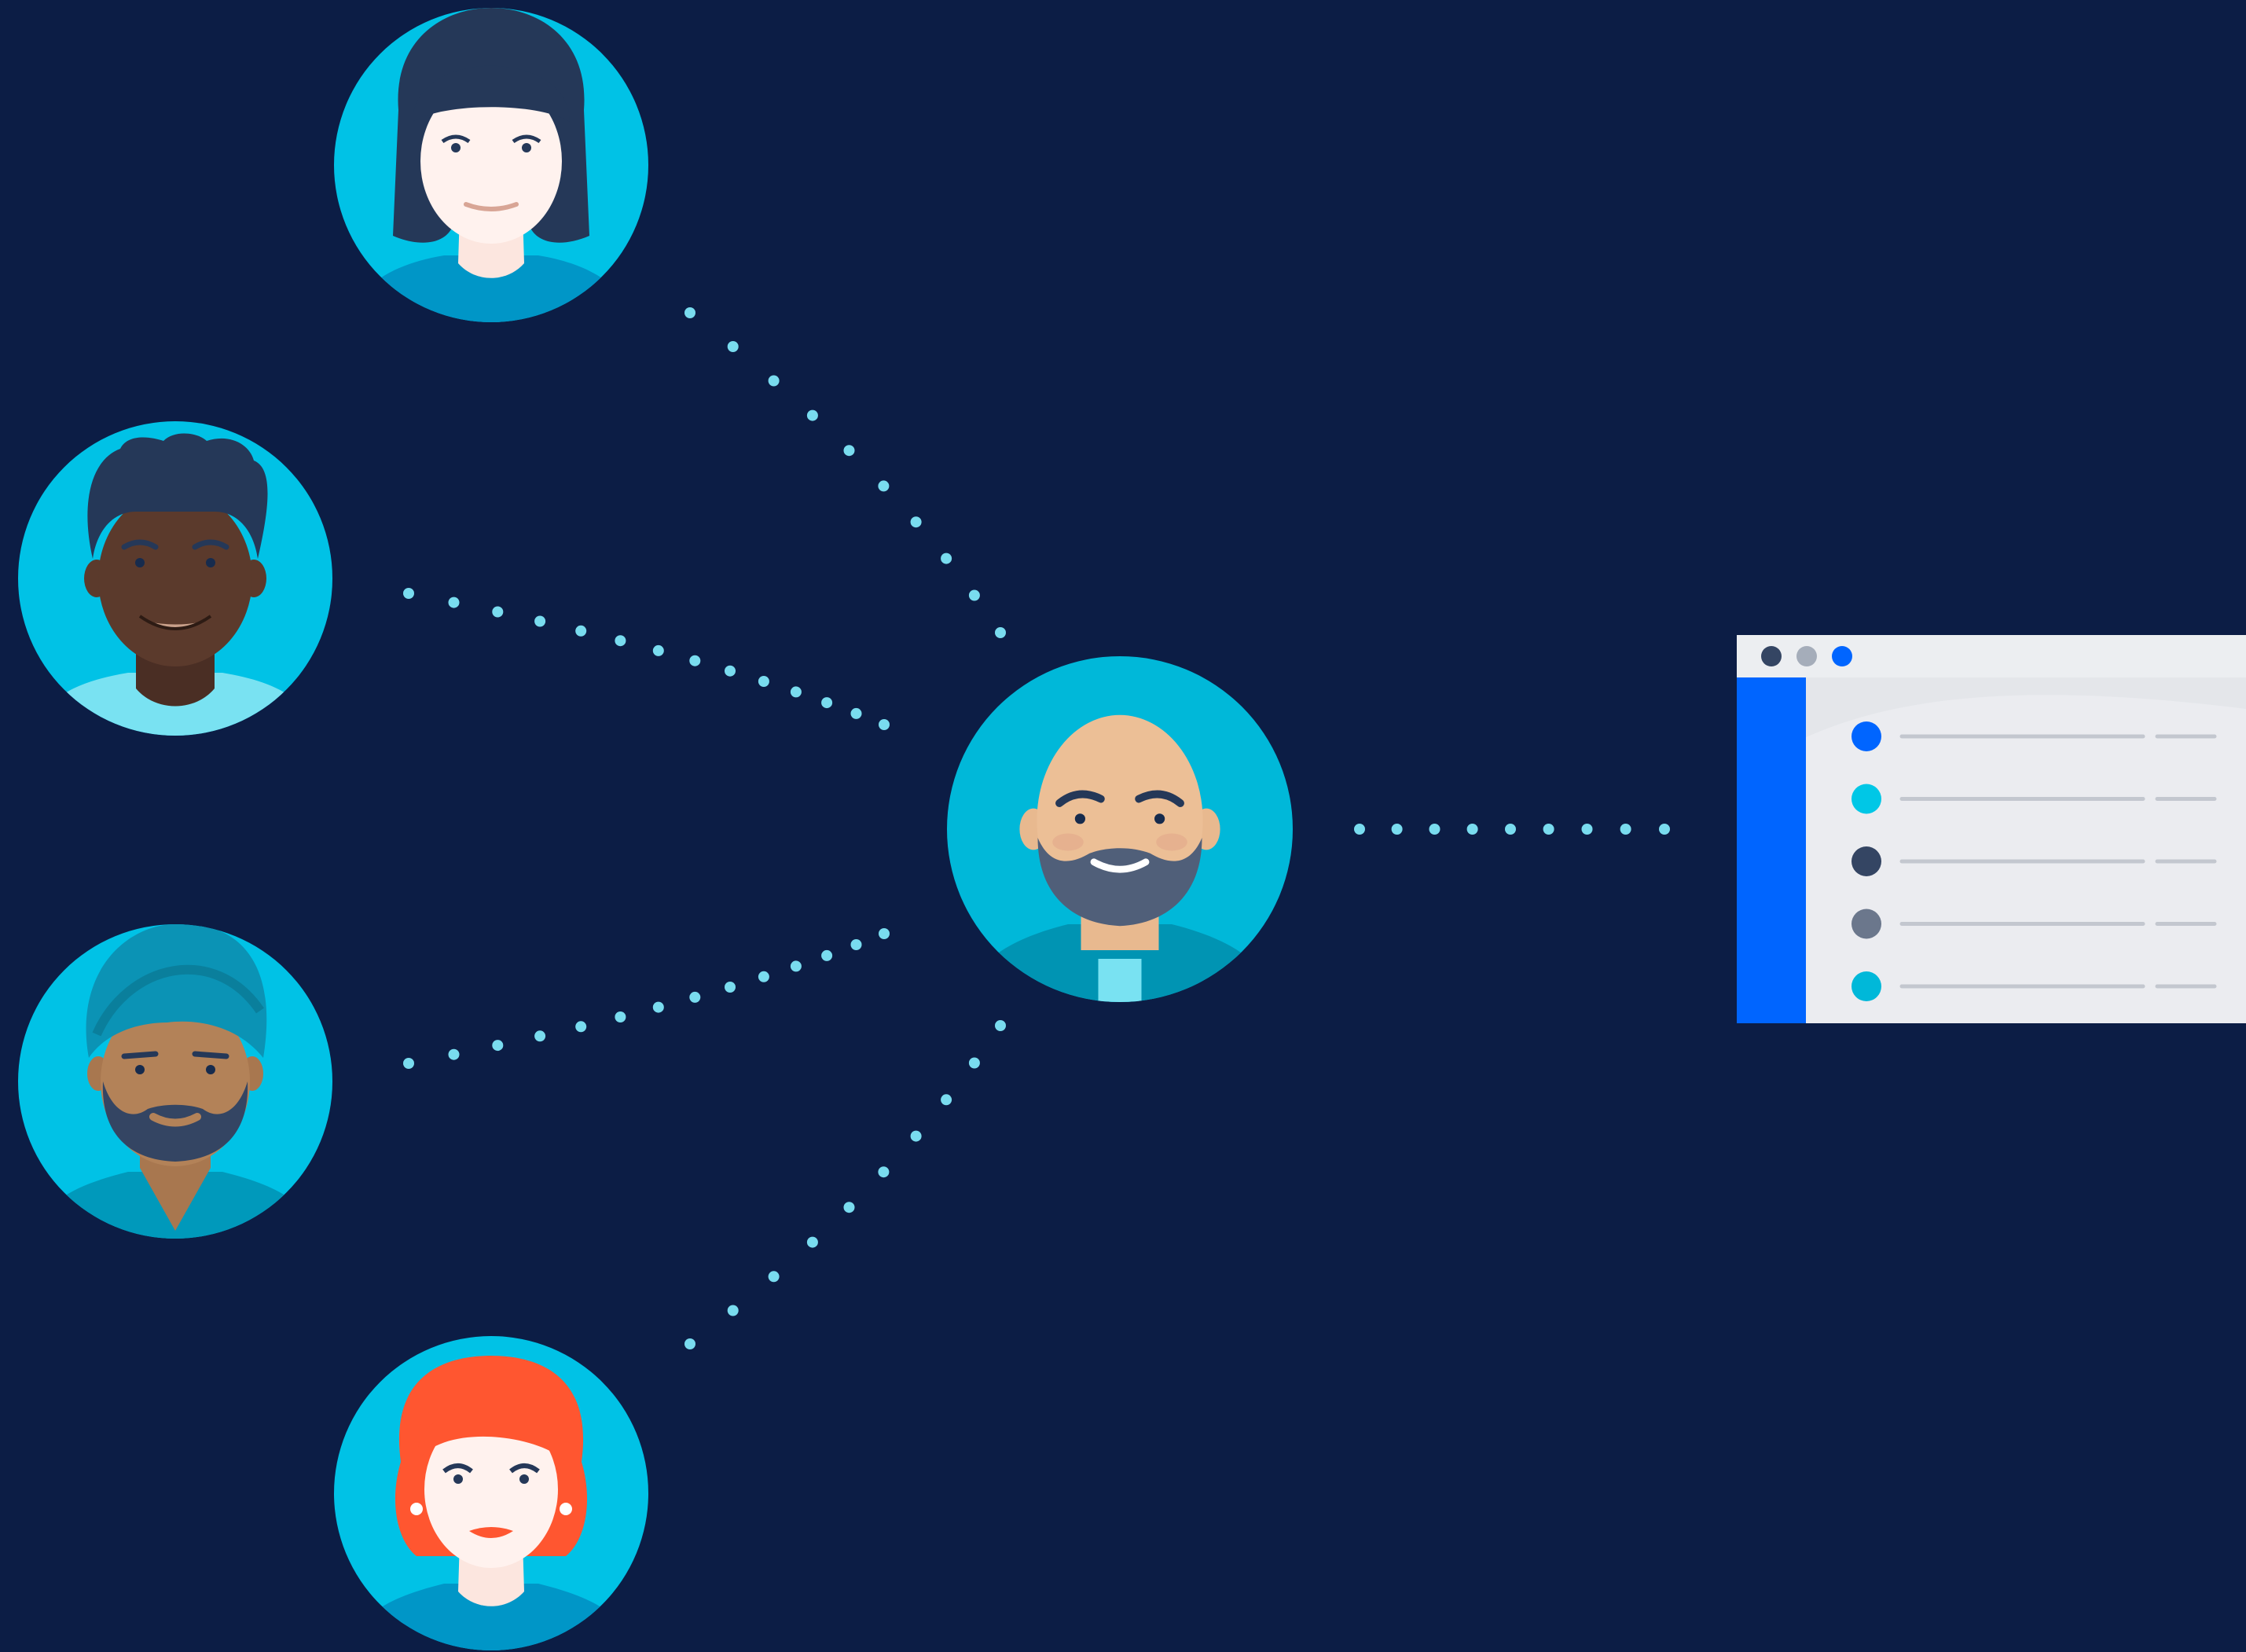 The width and height of the screenshot is (2246, 1652). Describe the element at coordinates (175, 1081) in the screenshot. I see `man-turban-beard-avatar-icon` at that location.